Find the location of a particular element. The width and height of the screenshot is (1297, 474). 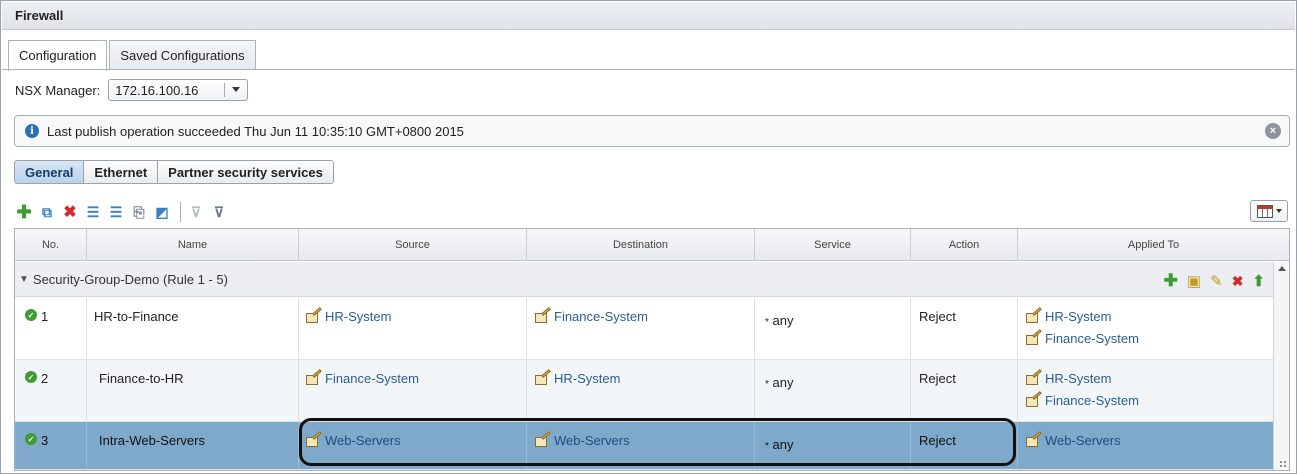

copy-rule-icon: ⧉ is located at coordinates (47, 212).